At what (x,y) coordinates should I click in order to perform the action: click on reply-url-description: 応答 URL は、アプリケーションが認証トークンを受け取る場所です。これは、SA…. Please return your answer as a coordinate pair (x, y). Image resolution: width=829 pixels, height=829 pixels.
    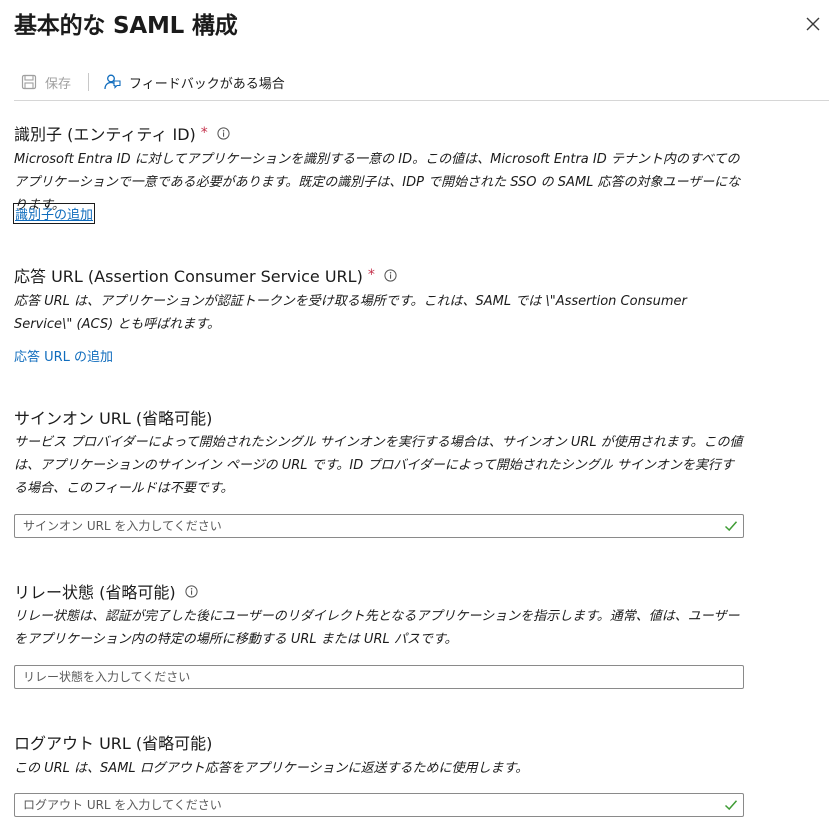
    Looking at the image, I should click on (350, 313).